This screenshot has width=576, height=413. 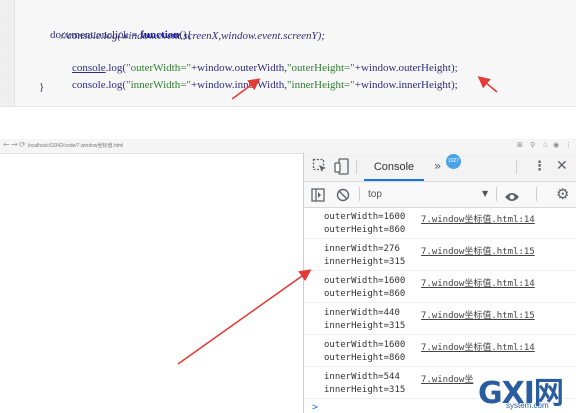 What do you see at coordinates (362, 377) in the screenshot?
I see `log-text: innerWidth=544` at bounding box center [362, 377].